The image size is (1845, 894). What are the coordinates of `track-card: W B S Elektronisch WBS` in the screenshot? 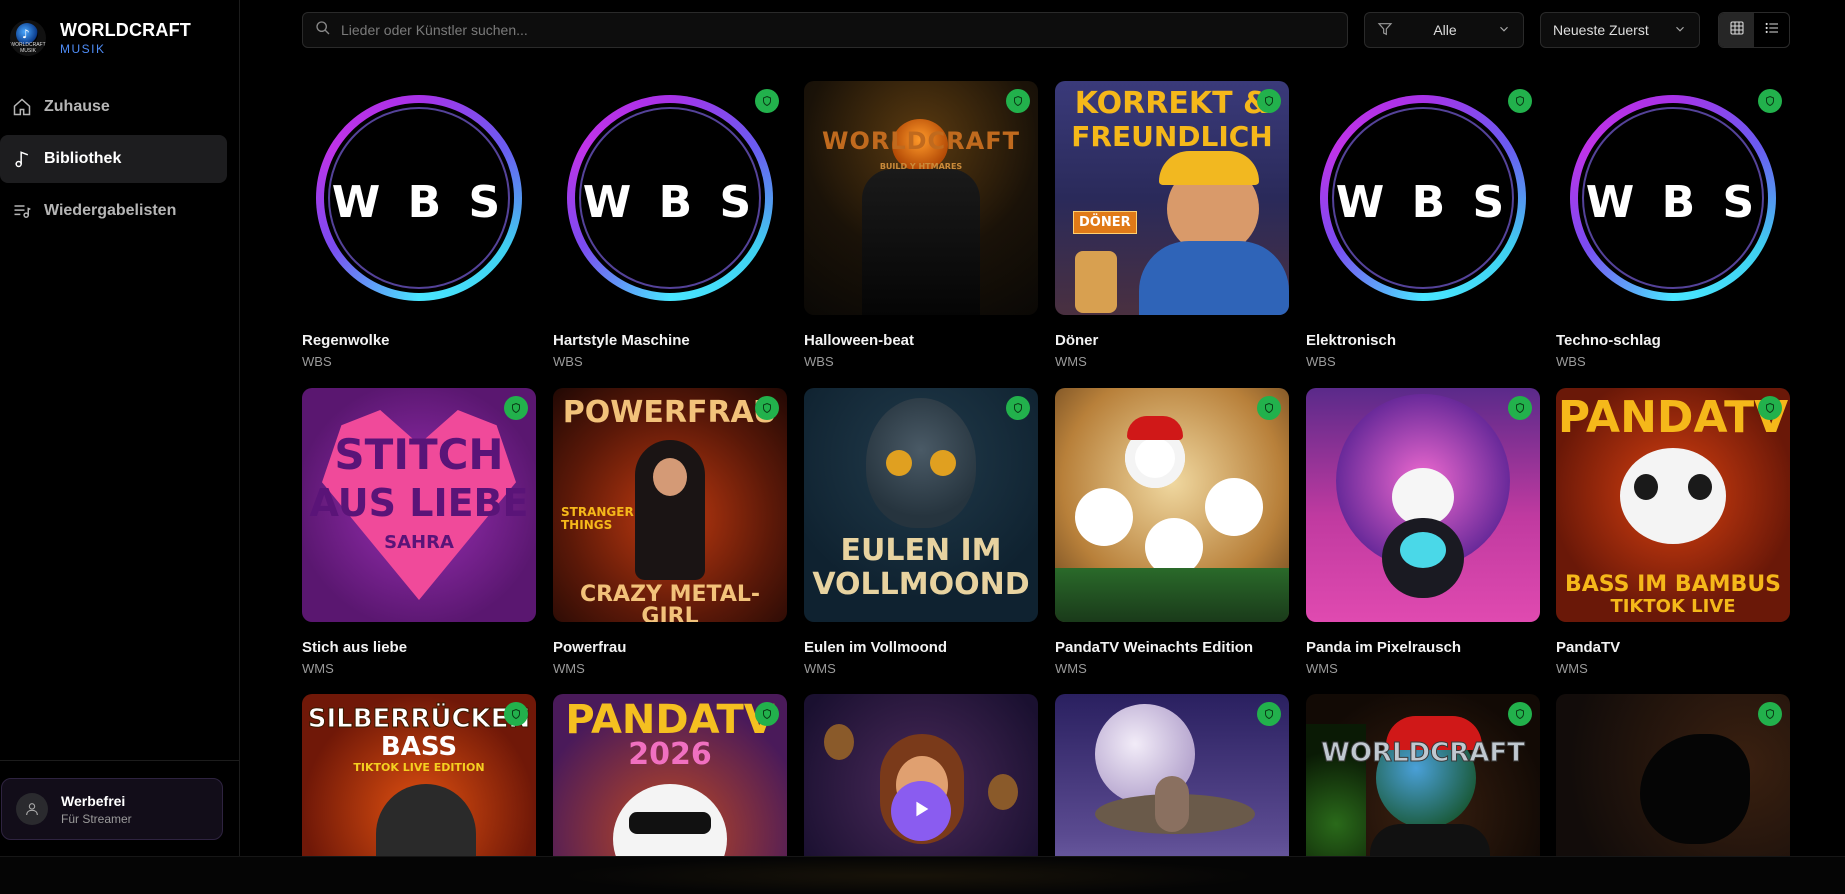 It's located at (1423, 225).